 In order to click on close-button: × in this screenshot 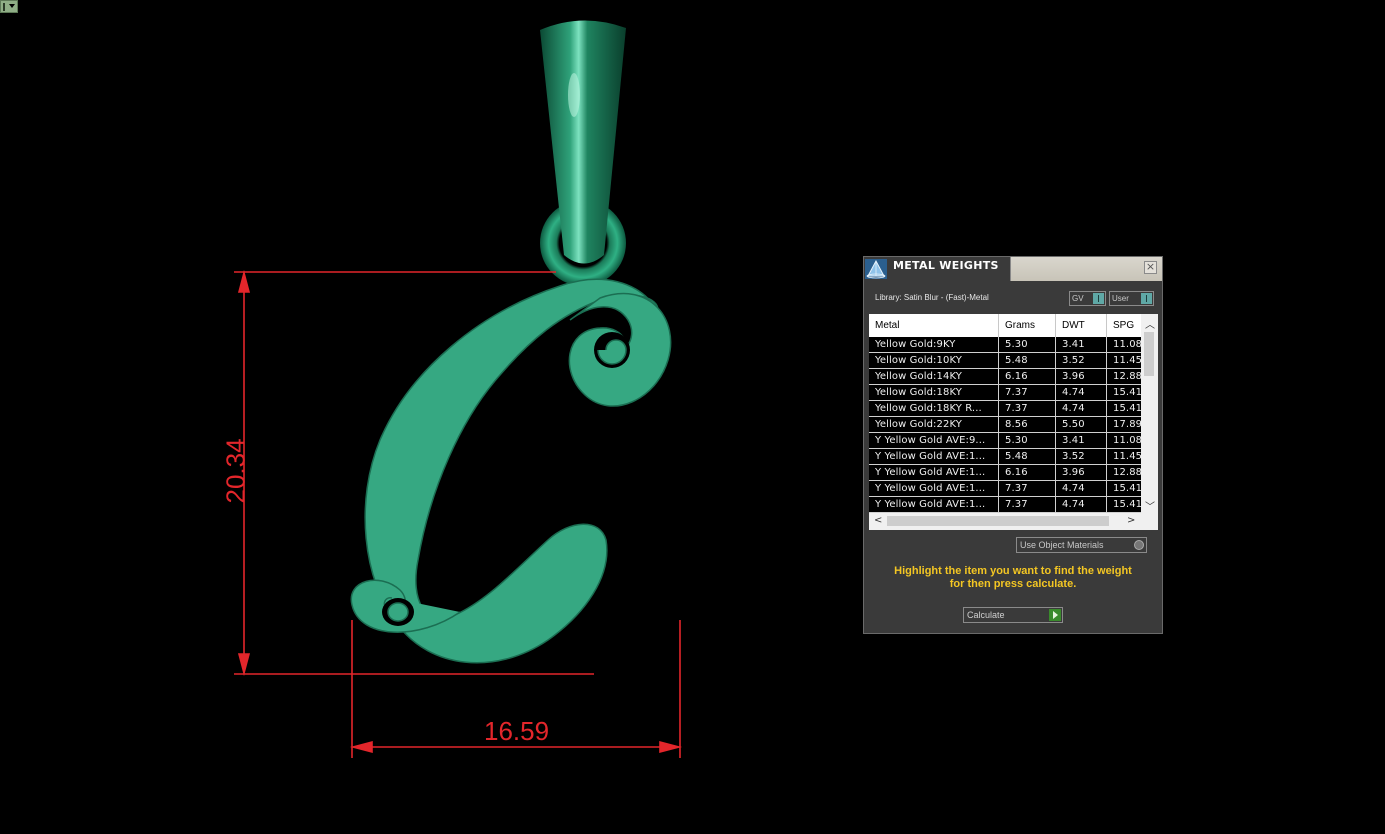, I will do `click(1150, 267)`.